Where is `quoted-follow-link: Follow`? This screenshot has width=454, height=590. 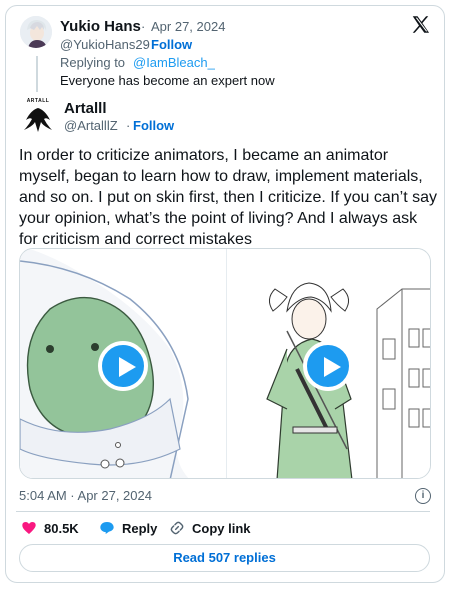
quoted-follow-link: Follow is located at coordinates (171, 44).